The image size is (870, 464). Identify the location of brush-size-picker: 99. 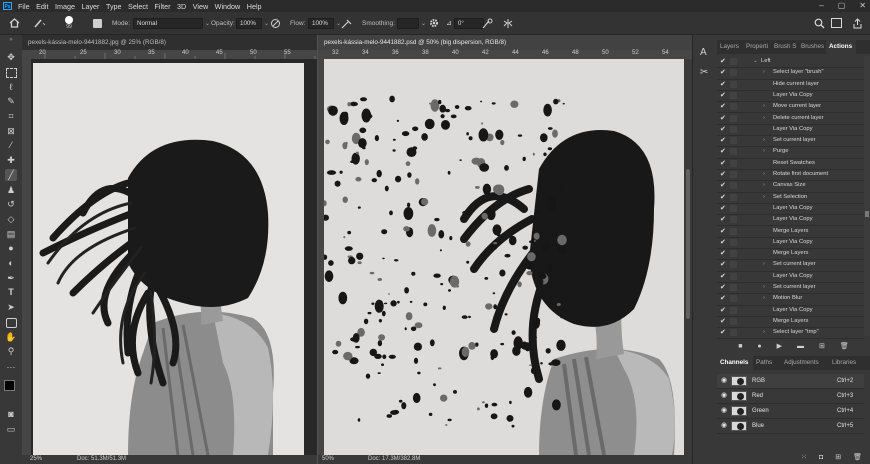
(69, 23).